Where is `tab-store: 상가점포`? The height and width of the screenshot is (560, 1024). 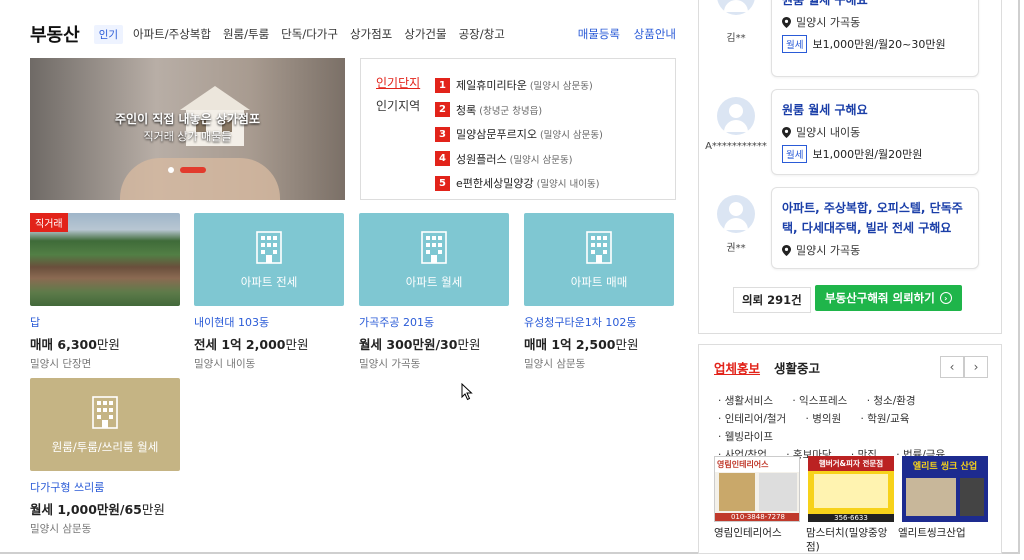
tab-store: 상가점포 is located at coordinates (371, 34).